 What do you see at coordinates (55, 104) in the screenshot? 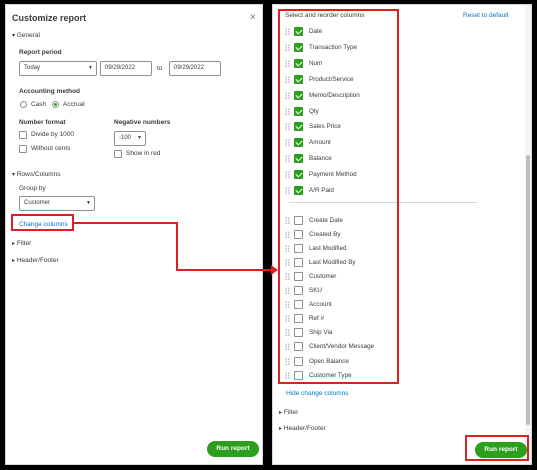
I see `accrual-radio` at bounding box center [55, 104].